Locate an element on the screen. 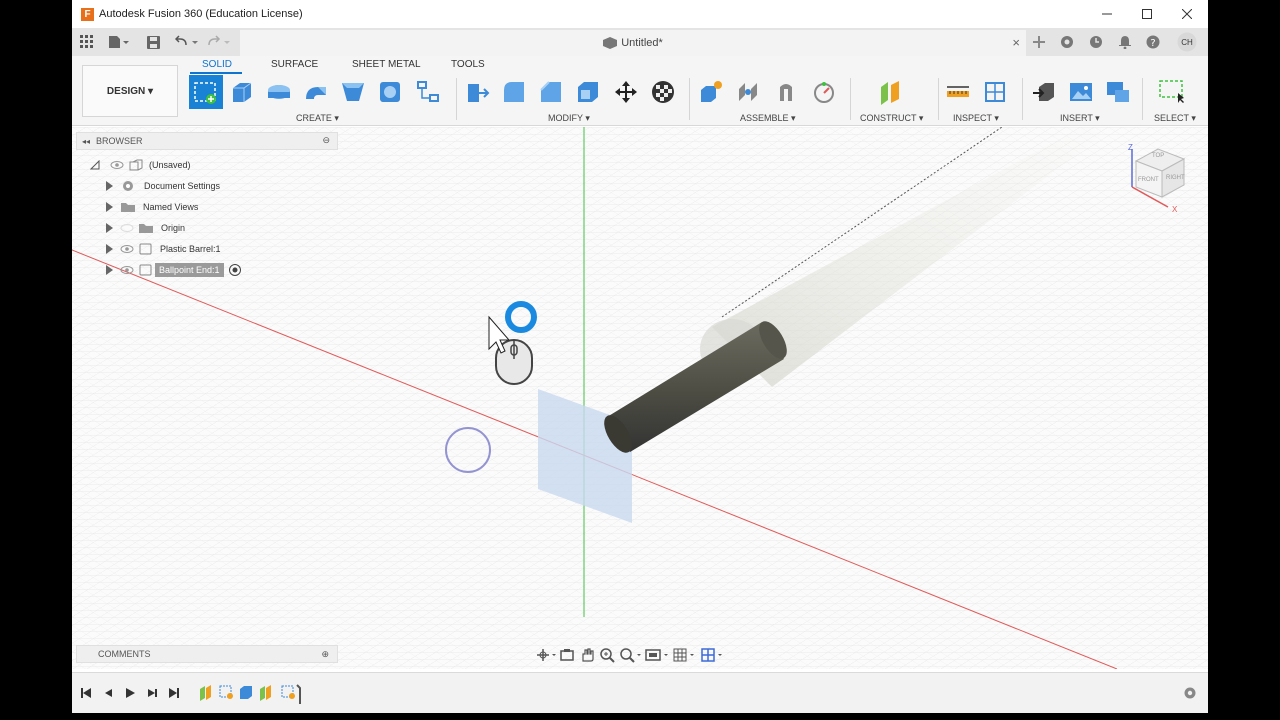 The width and height of the screenshot is (1280, 720). loft-button is located at coordinates (353, 92).